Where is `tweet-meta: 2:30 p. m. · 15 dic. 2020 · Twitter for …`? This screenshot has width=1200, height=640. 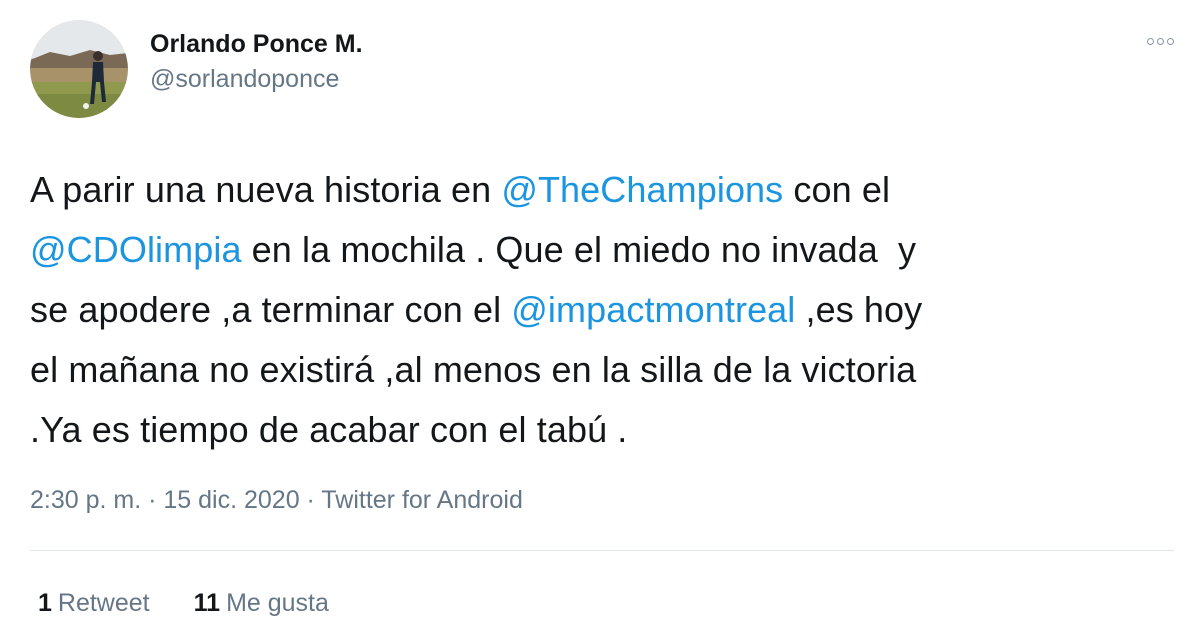
tweet-meta: 2:30 p. m. · 15 dic. 2020 · Twitter for … is located at coordinates (276, 500).